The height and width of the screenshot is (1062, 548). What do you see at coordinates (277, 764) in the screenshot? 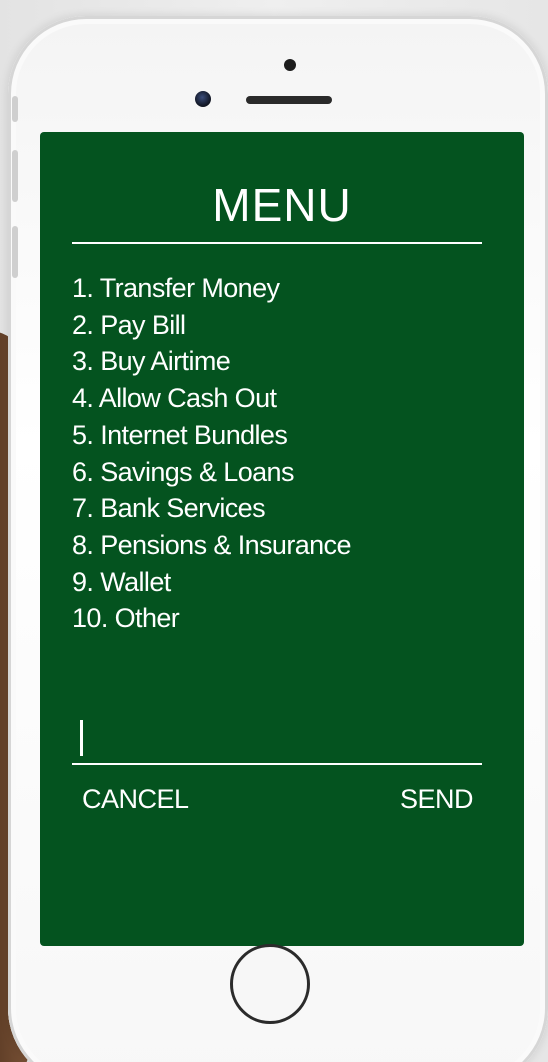
I see `input-underline` at bounding box center [277, 764].